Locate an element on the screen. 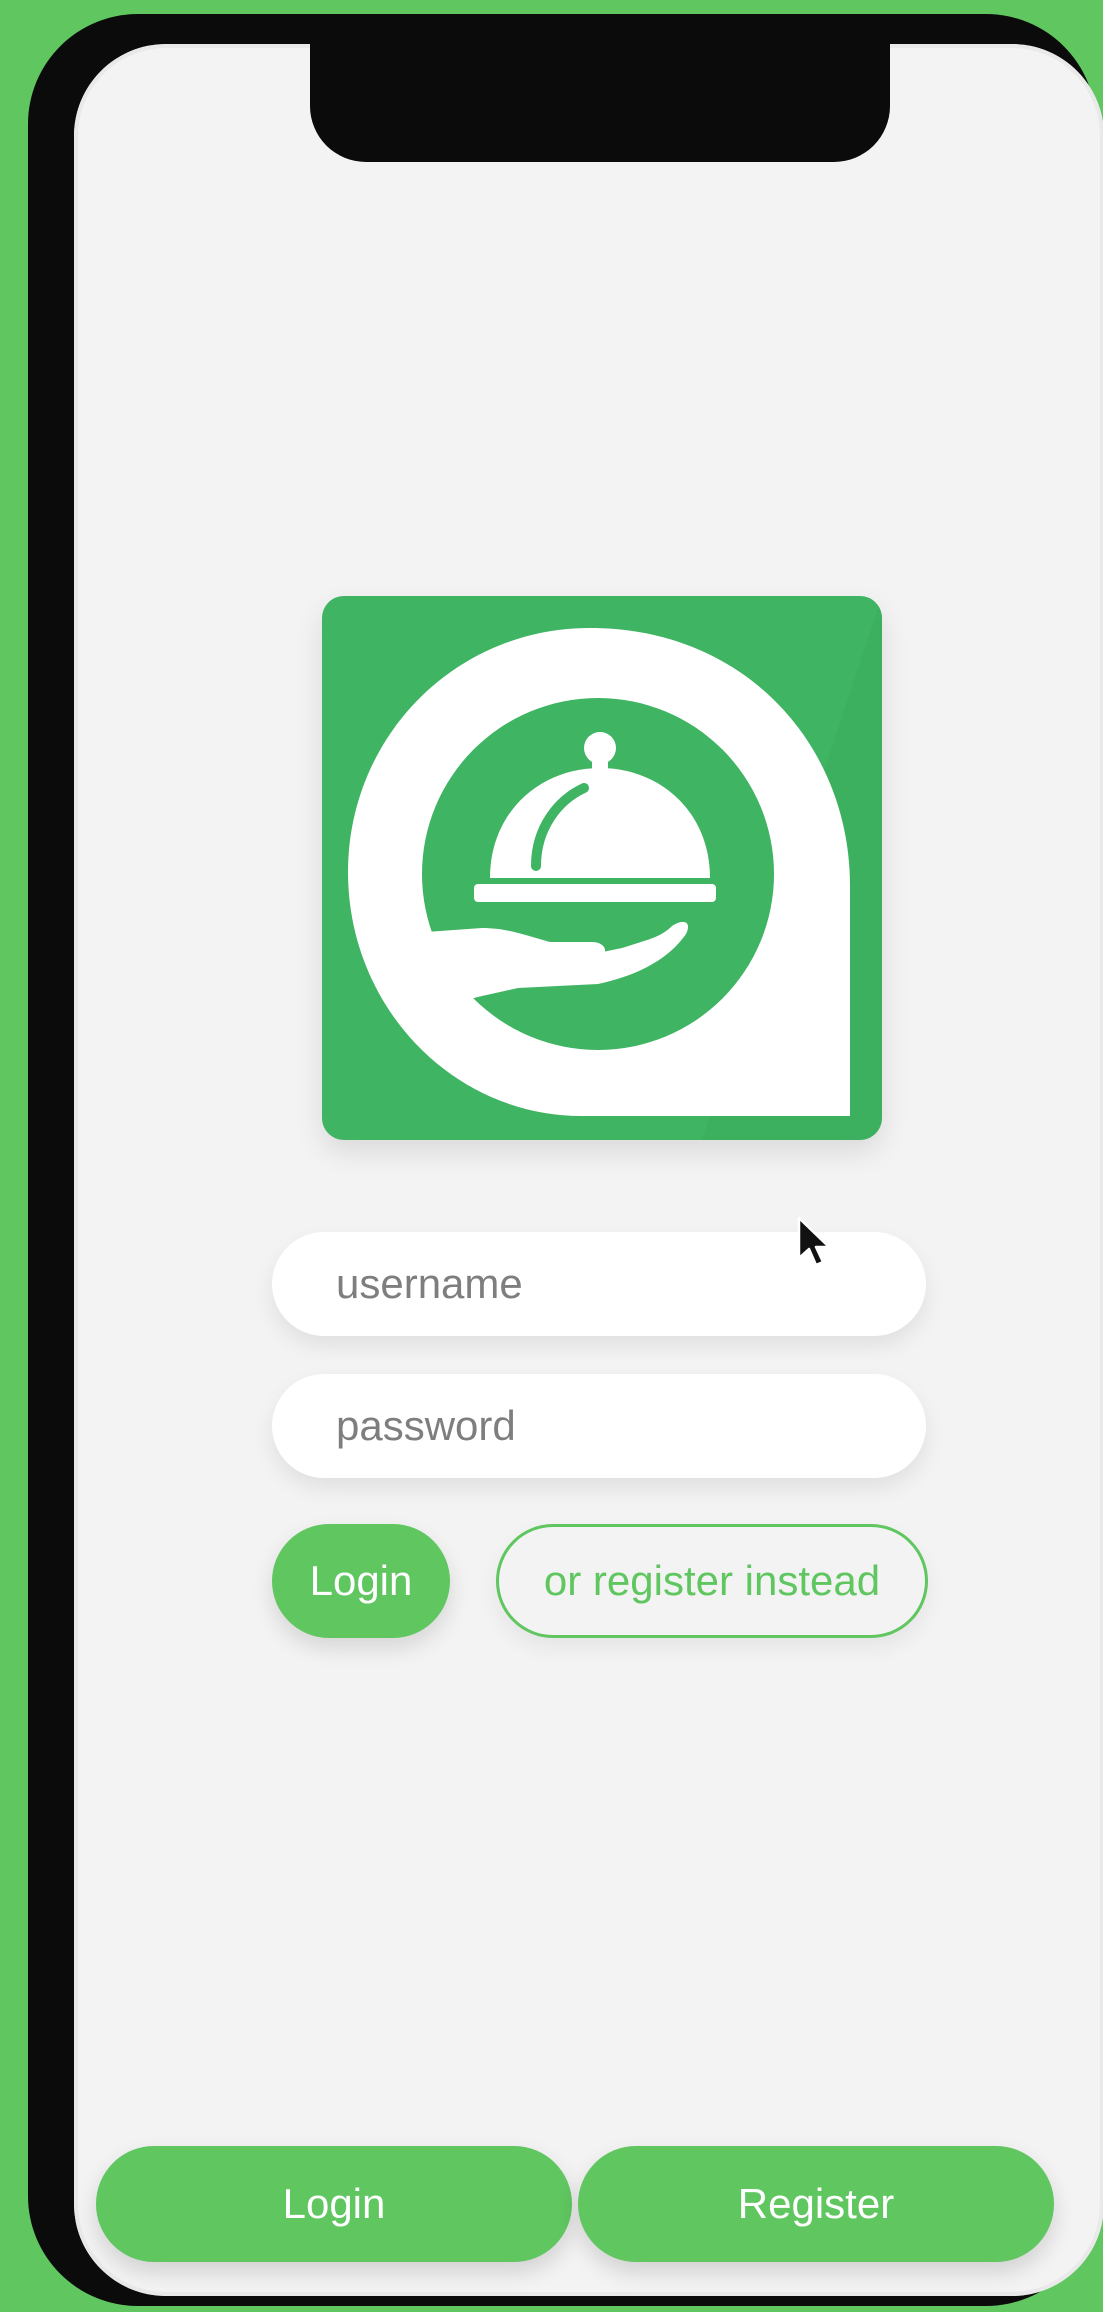 Image resolution: width=1103 pixels, height=2312 pixels. register-instead-button: or register instead is located at coordinates (712, 1581).